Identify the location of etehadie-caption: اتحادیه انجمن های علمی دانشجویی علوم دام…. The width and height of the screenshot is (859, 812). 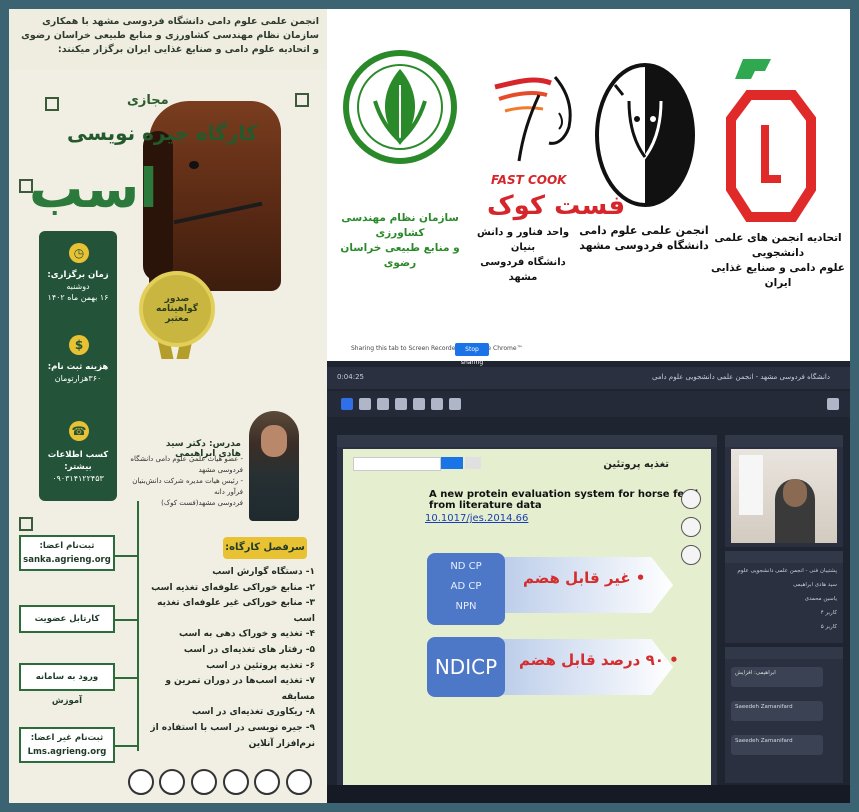
(778, 261).